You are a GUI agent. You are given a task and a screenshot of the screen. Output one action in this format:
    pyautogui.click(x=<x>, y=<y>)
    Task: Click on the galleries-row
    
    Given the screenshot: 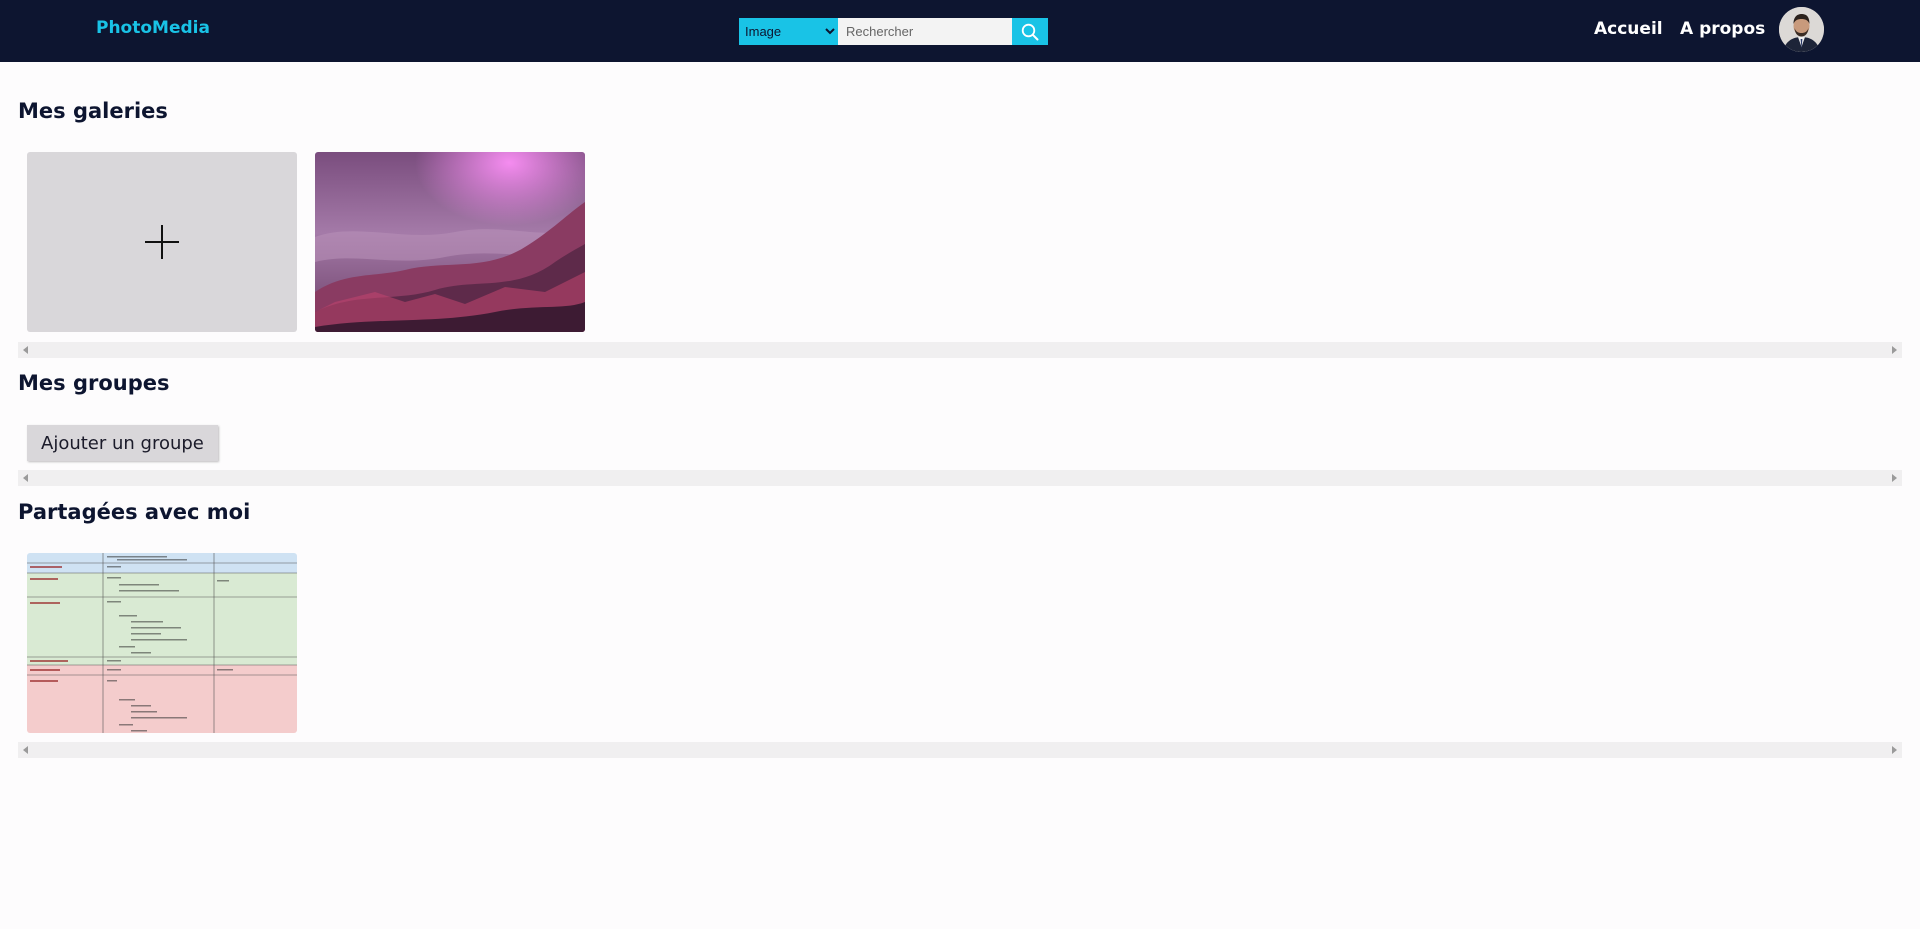 What is the action you would take?
    pyautogui.click(x=306, y=242)
    